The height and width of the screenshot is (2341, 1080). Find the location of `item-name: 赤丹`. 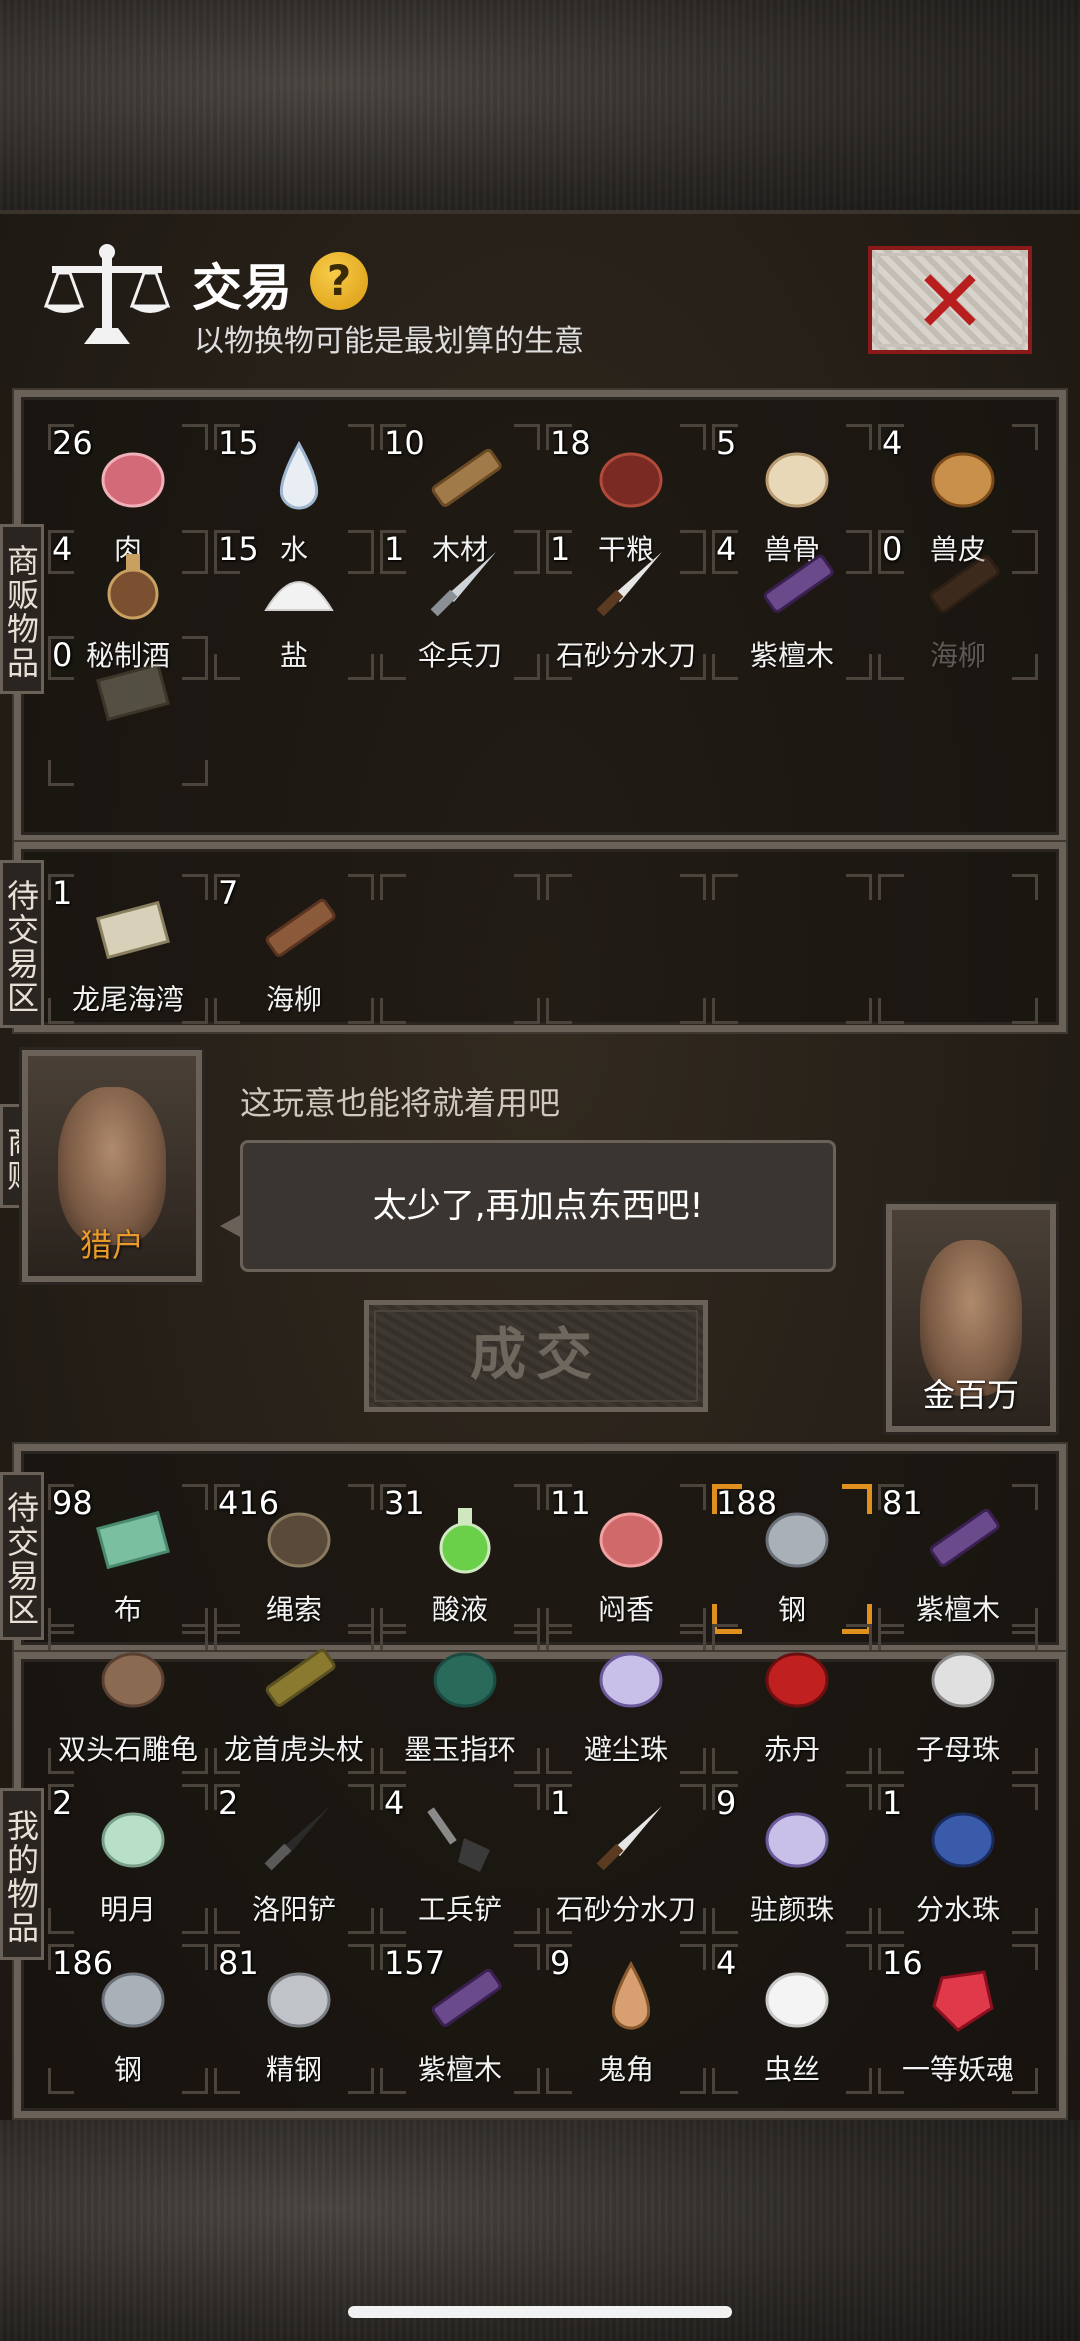

item-name: 赤丹 is located at coordinates (791, 1749).